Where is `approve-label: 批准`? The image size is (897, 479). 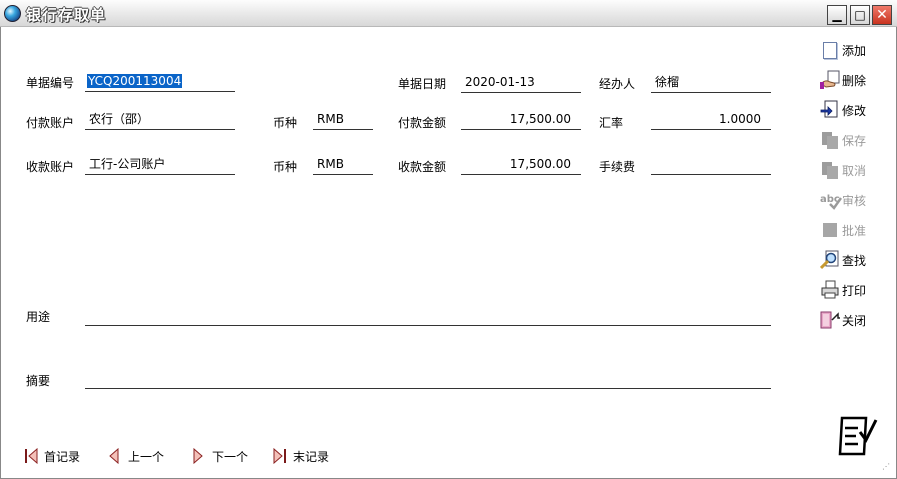 approve-label: 批准 is located at coordinates (854, 230).